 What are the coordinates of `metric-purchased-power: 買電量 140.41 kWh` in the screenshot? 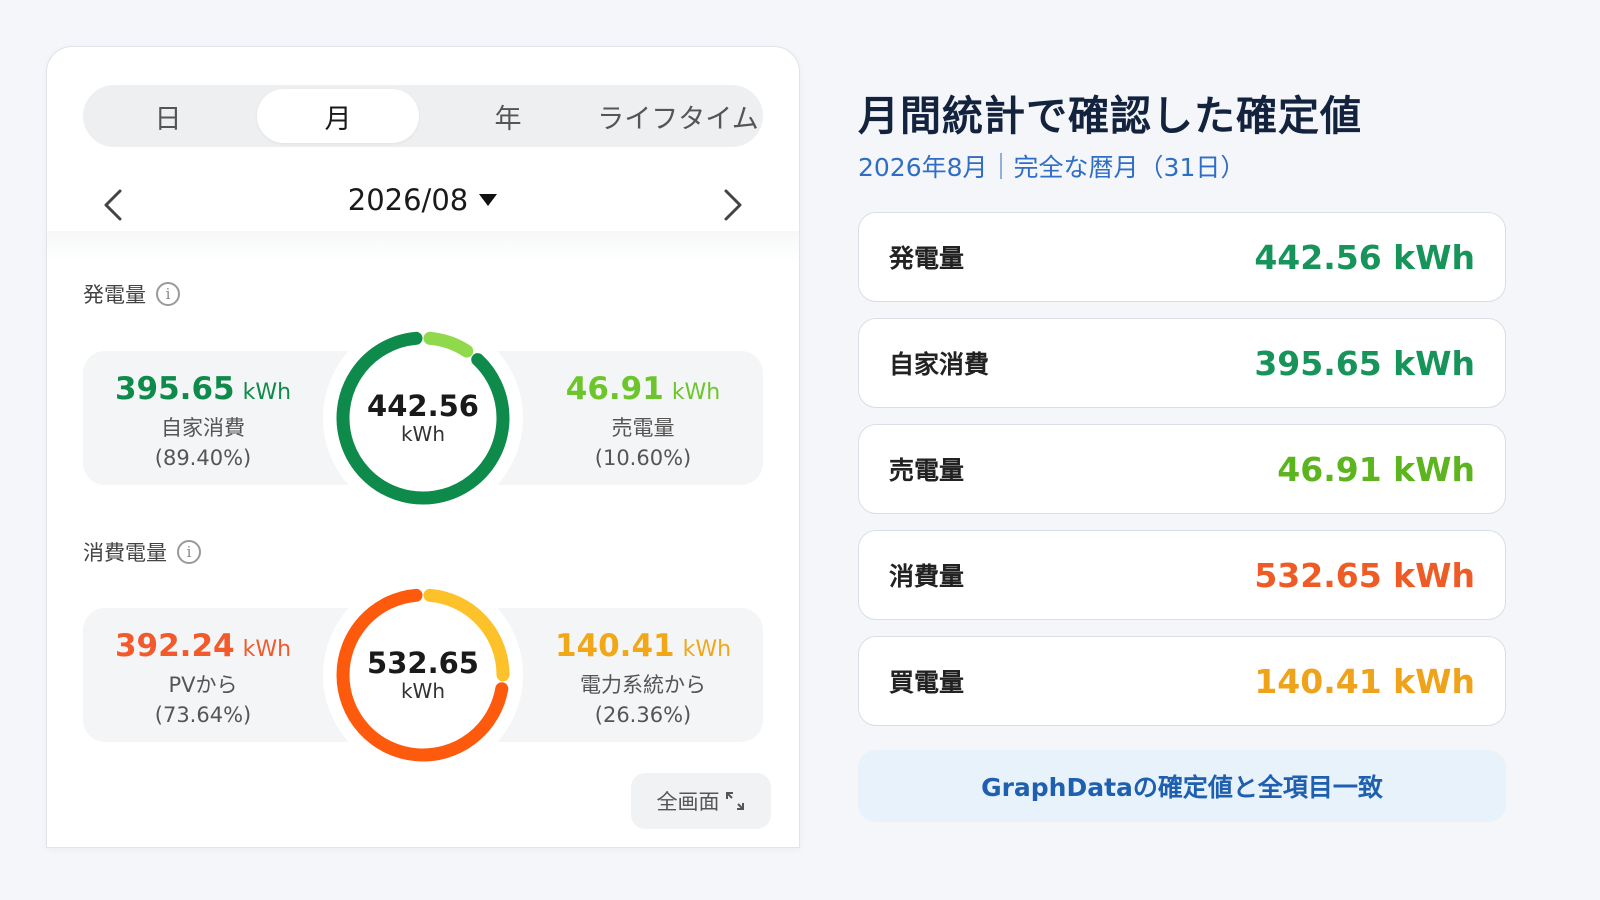 It's located at (1182, 681).